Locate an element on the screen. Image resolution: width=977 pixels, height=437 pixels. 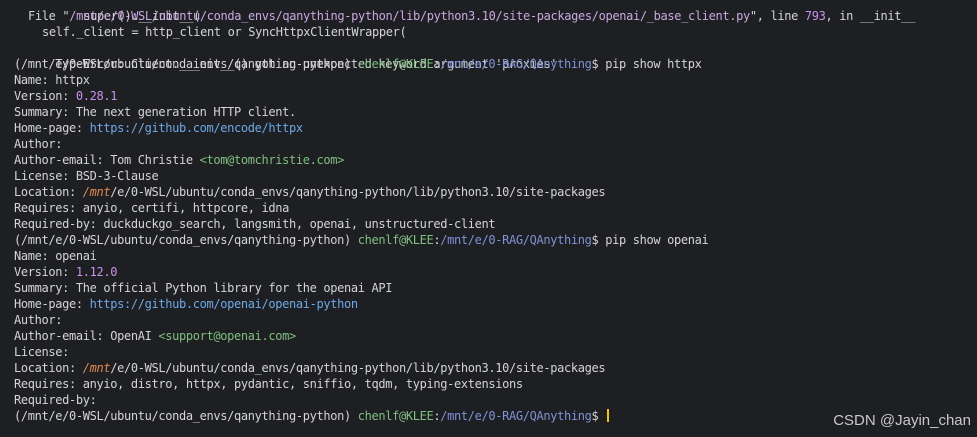
field-version: Version: 1.12.0 is located at coordinates (495, 272).